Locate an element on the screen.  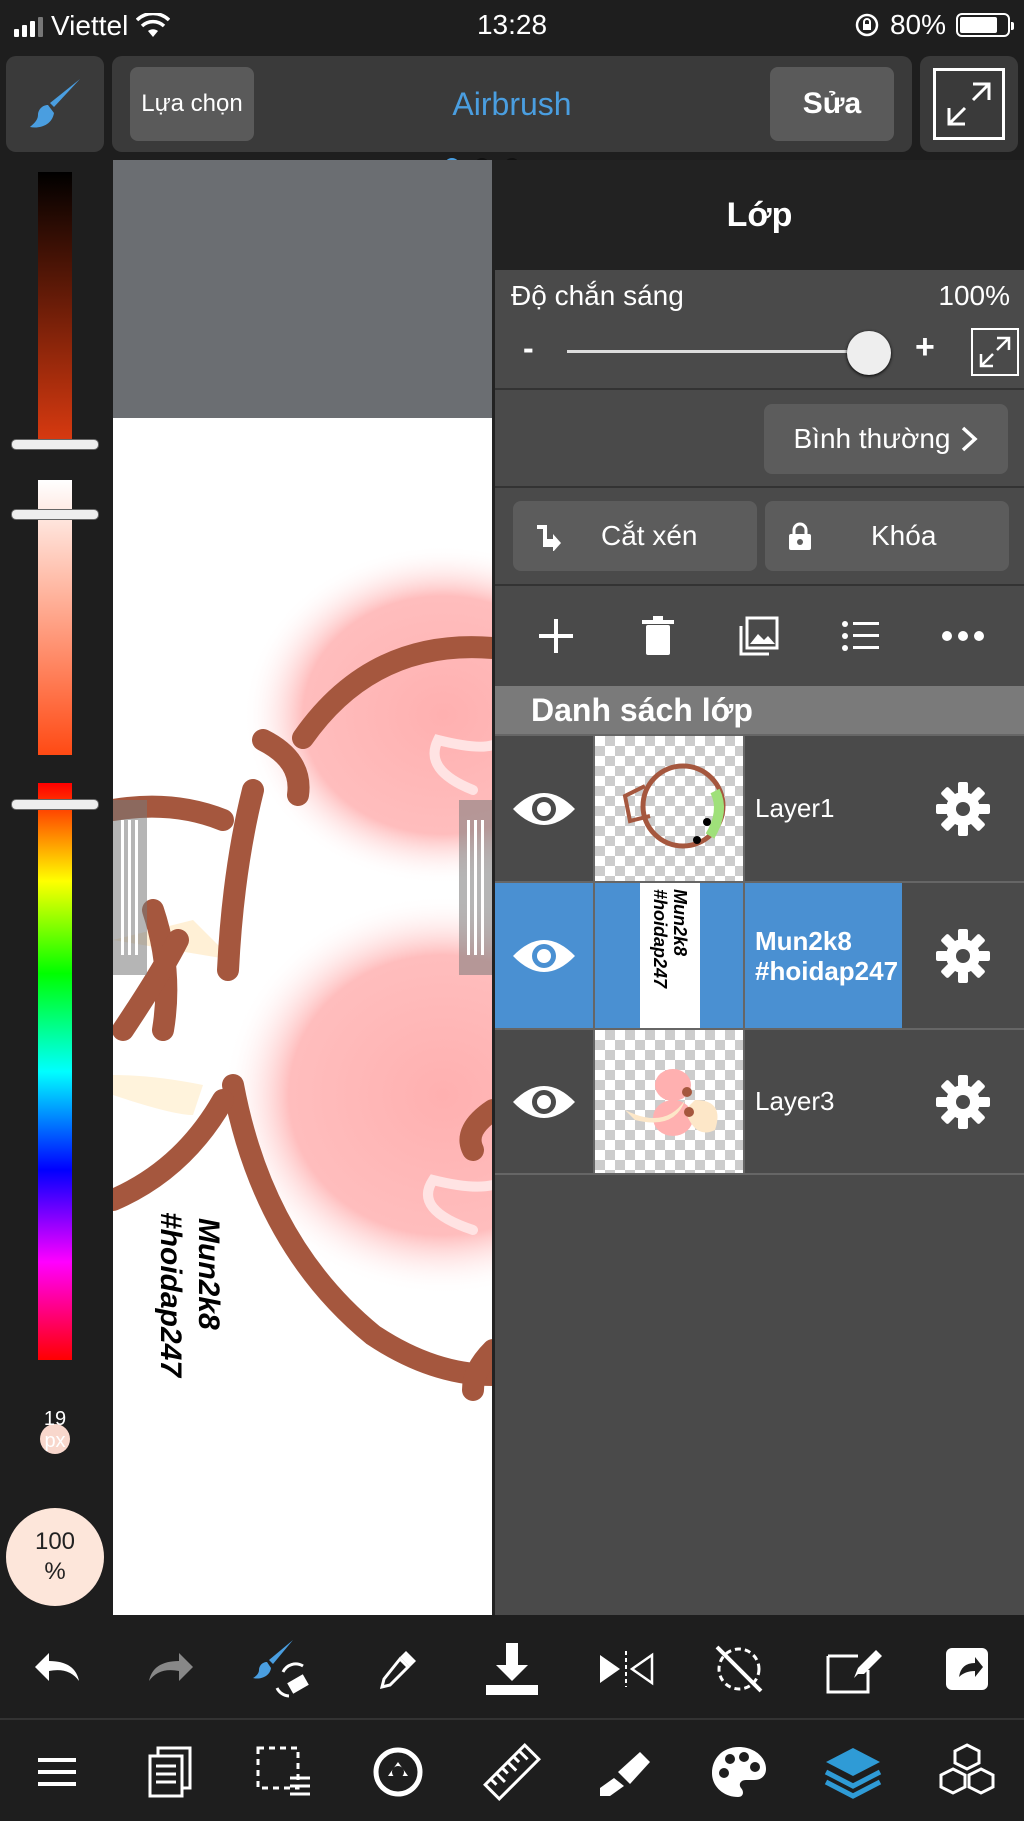
layer-thumbnail-text: Mun2k8 #hoidap247 is located at coordinates (670, 939).